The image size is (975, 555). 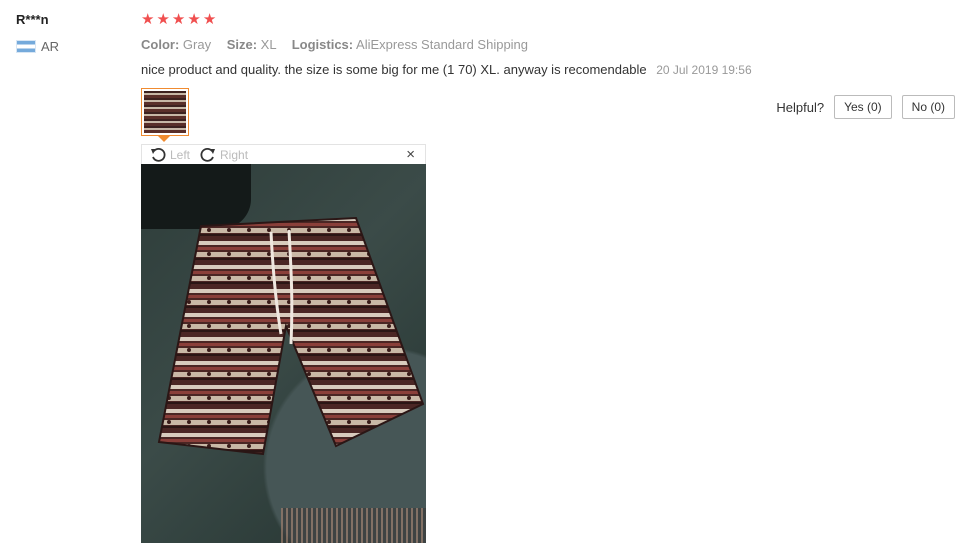 I want to click on reviewer-country: AR, so click(x=37, y=46).